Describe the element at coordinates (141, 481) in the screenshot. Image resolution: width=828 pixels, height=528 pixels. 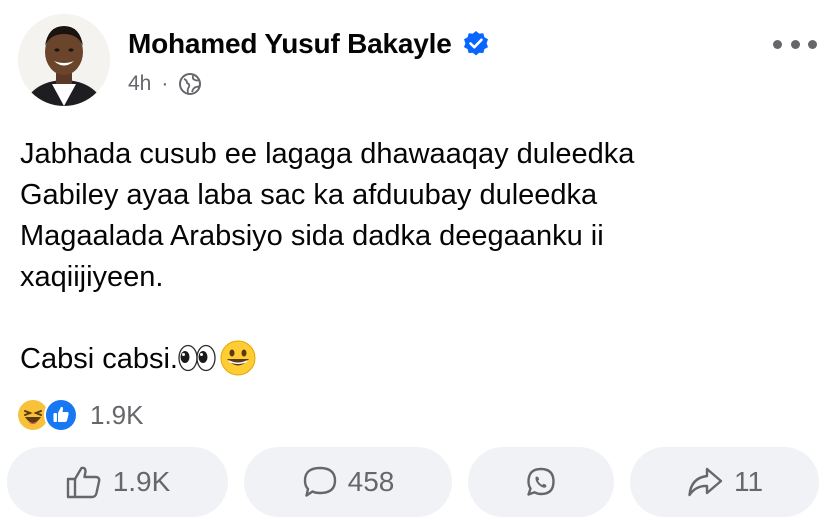
I see `like-count: 1.9K` at that location.